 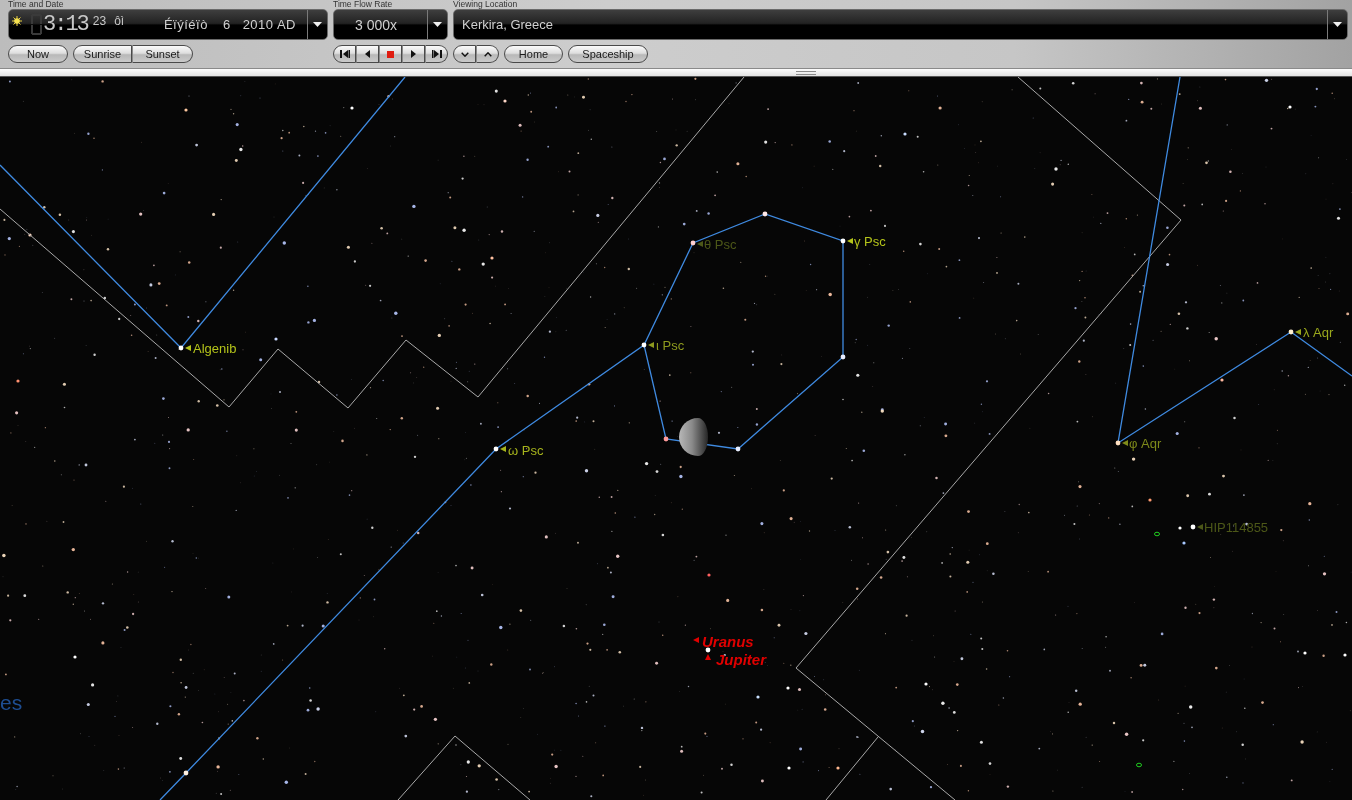 What do you see at coordinates (728, 641) in the screenshot?
I see `planet-label: Uranus` at bounding box center [728, 641].